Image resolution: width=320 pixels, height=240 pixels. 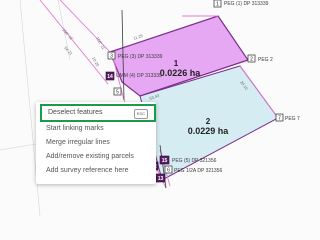 I want to click on bearing-label: 54.21, so click(x=68, y=50).